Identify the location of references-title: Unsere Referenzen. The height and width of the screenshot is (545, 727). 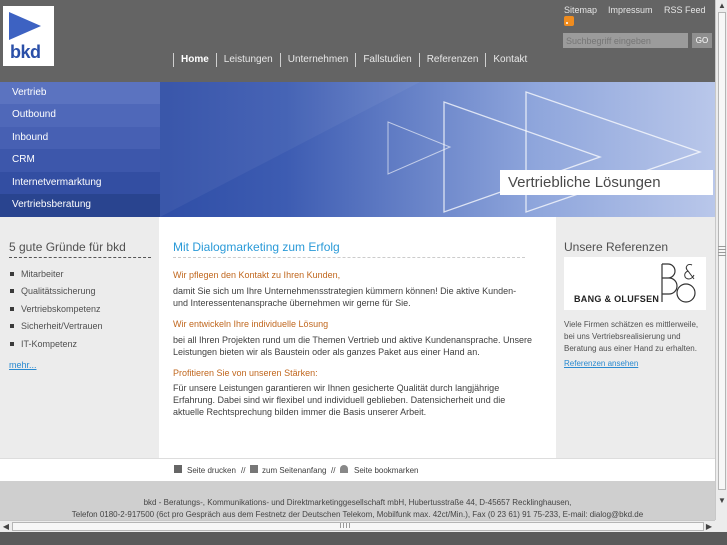
(616, 247).